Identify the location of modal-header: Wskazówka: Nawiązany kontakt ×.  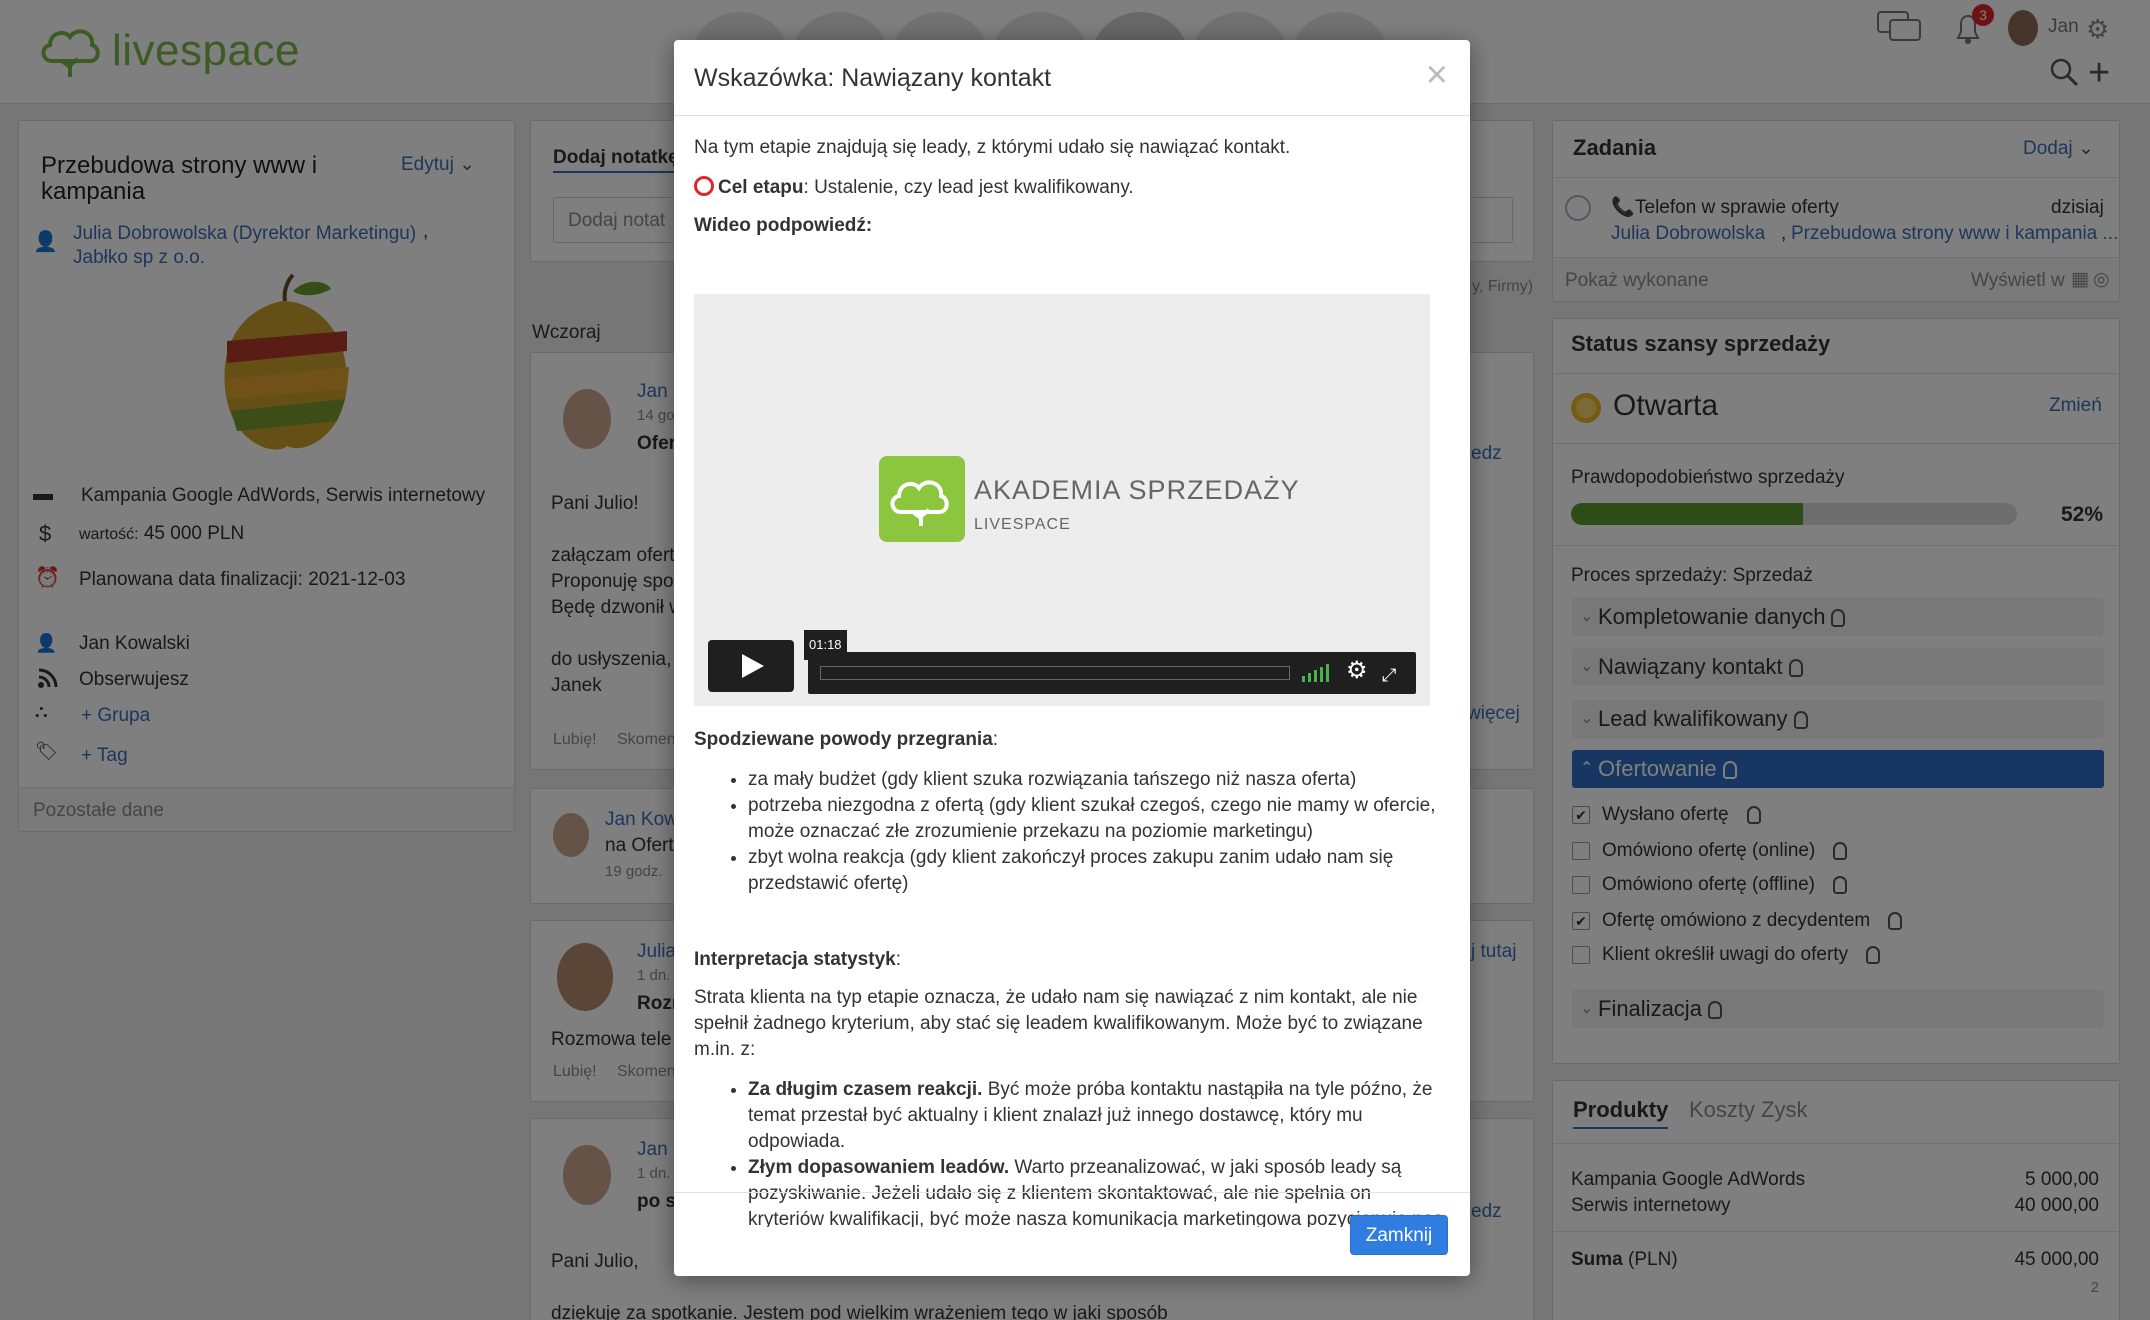
(1072, 78).